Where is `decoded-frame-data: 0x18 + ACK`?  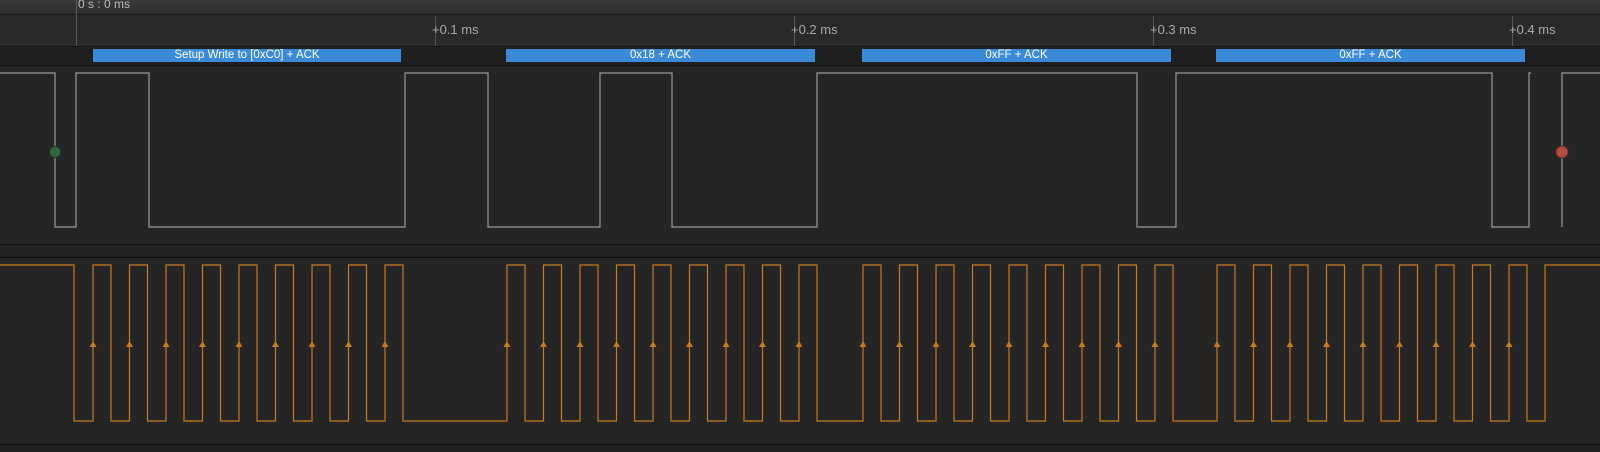 decoded-frame-data: 0x18 + ACK is located at coordinates (660, 55).